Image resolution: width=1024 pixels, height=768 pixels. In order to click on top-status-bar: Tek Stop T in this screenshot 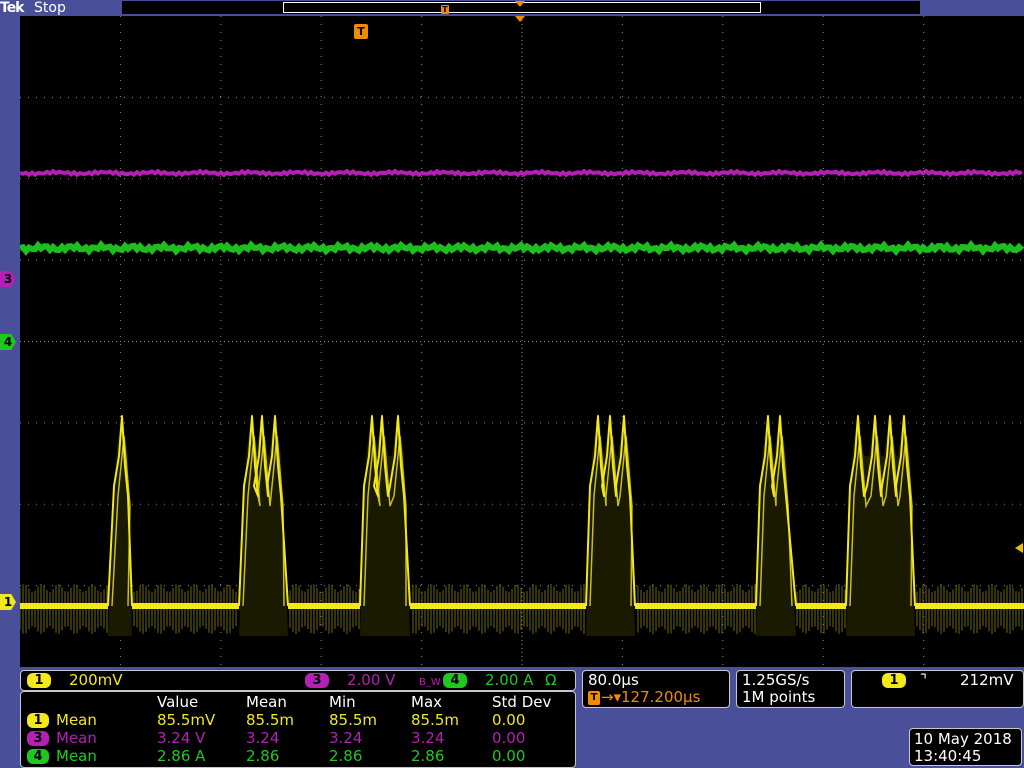, I will do `click(512, 8)`.